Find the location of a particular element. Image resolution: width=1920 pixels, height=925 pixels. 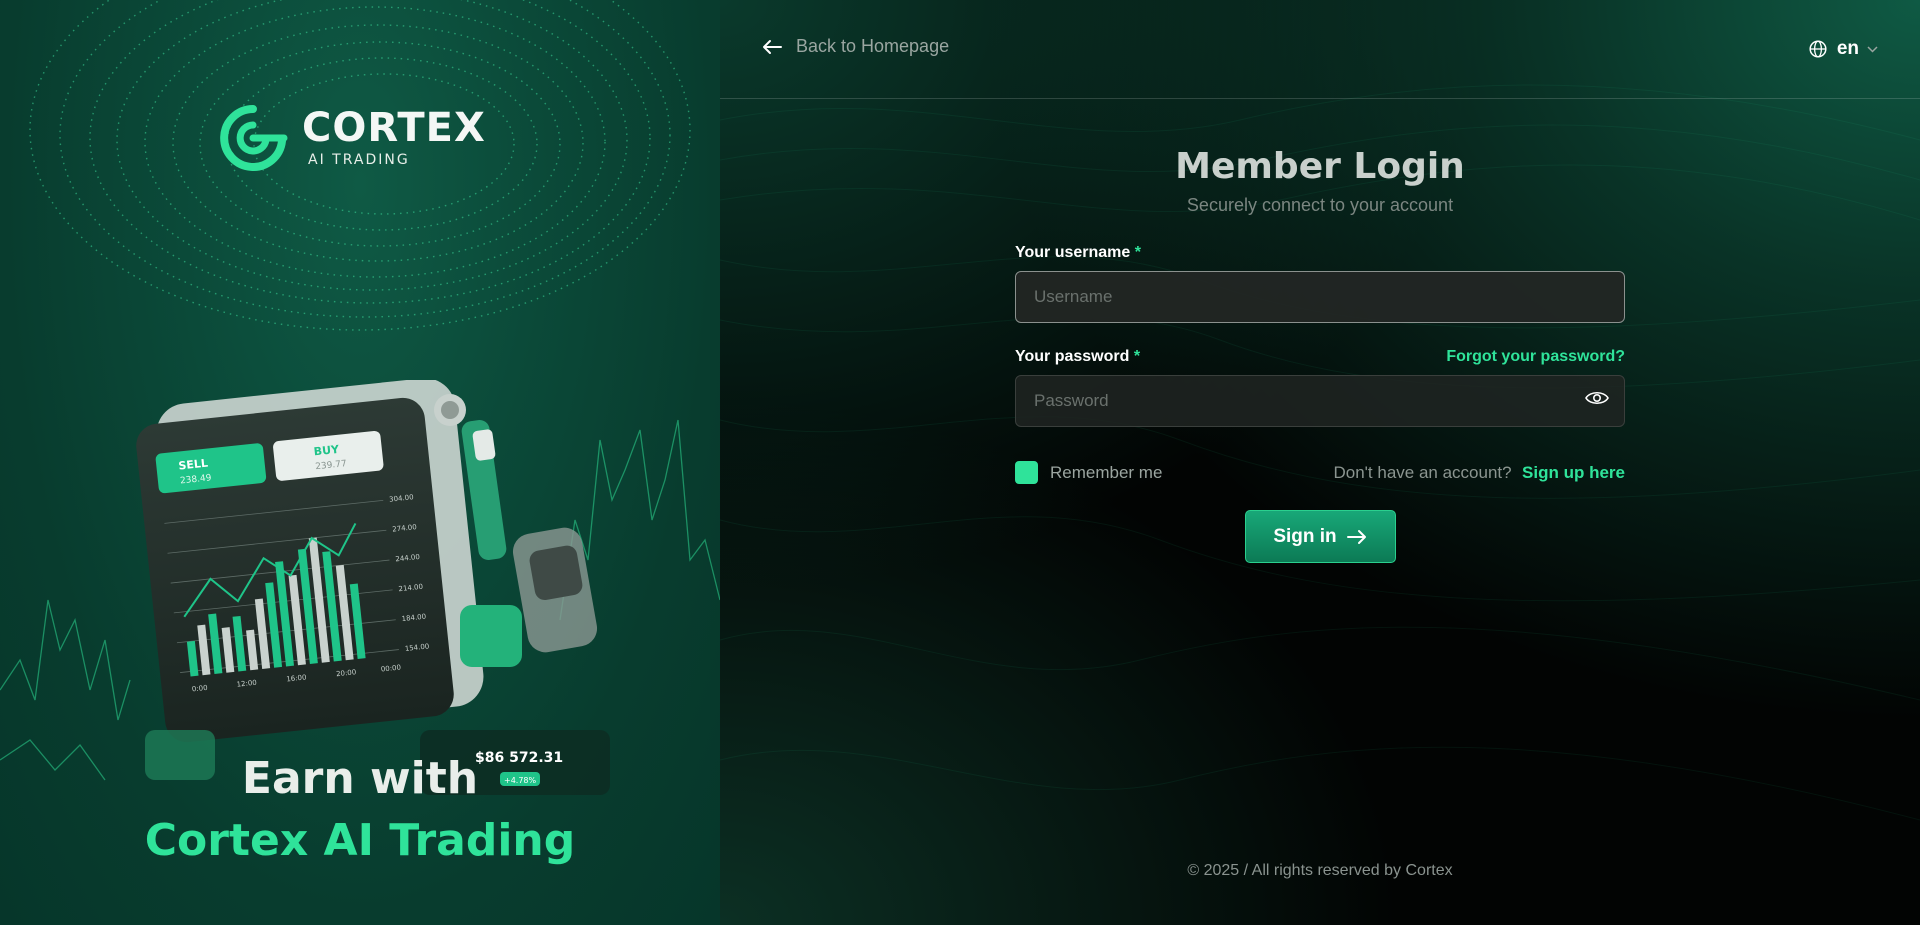

username-label: Your username * is located at coordinates (1078, 252).